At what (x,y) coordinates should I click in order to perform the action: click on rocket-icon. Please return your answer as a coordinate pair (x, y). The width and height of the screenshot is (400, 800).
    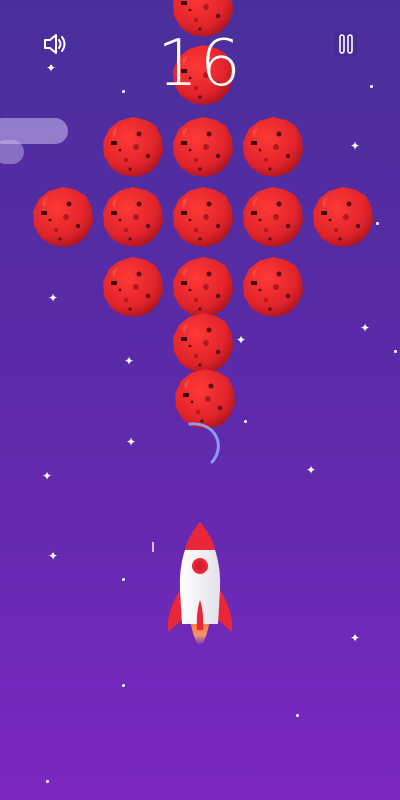
    Looking at the image, I should click on (200, 590).